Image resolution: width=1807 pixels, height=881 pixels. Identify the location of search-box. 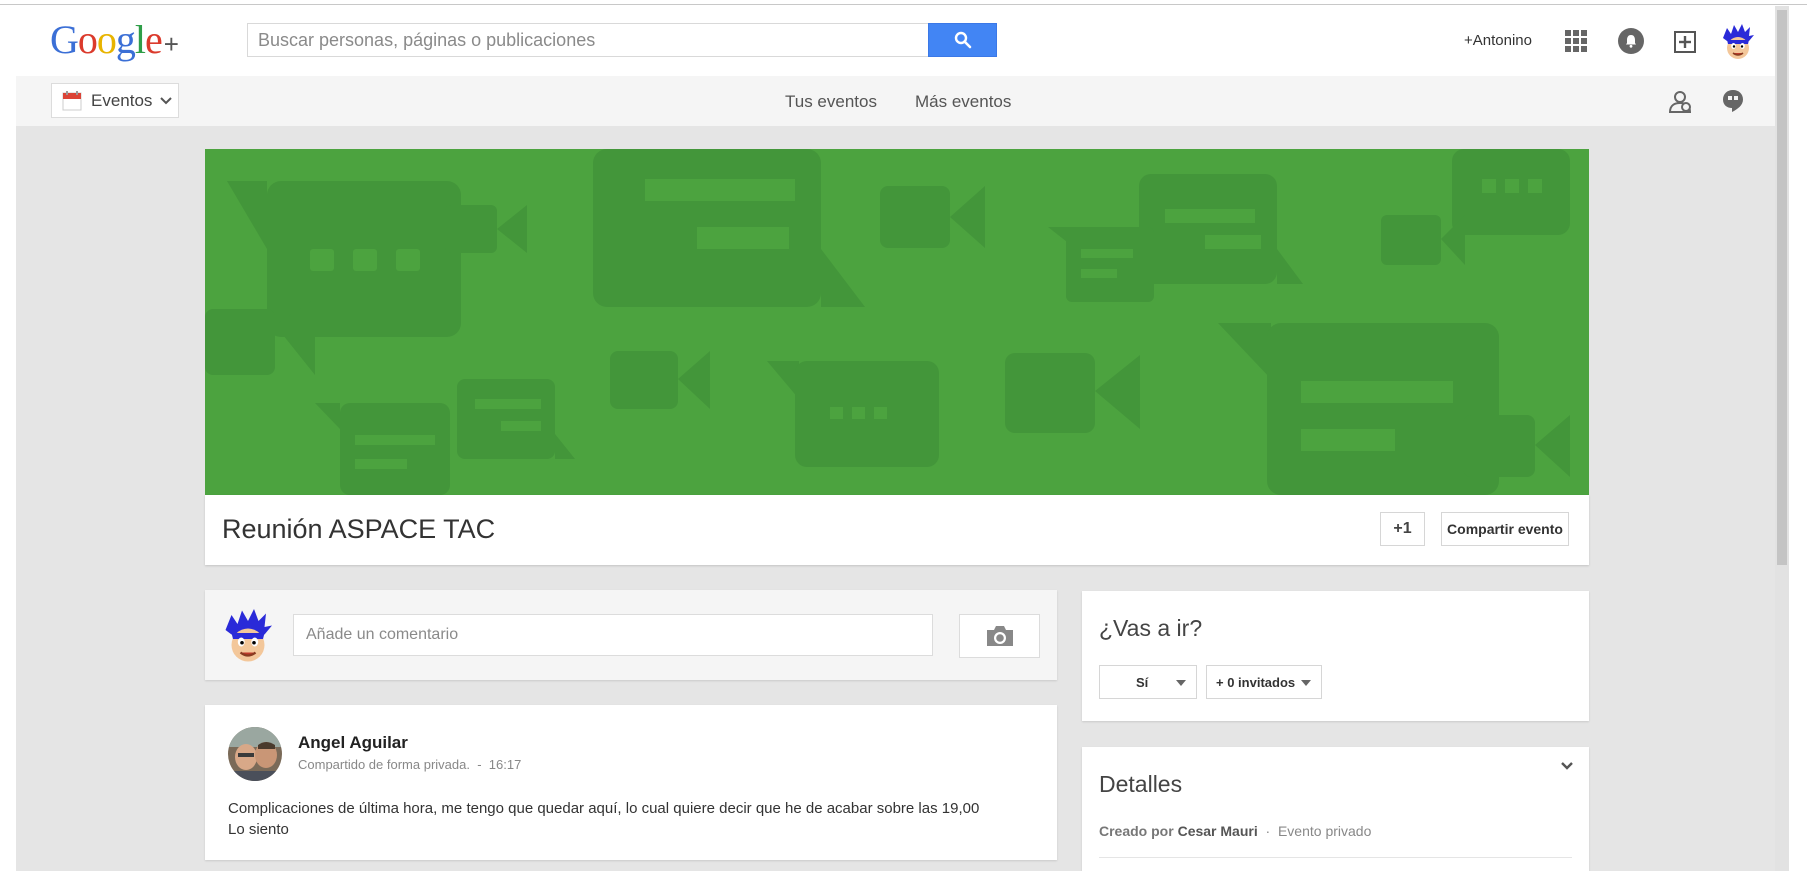
(588, 40).